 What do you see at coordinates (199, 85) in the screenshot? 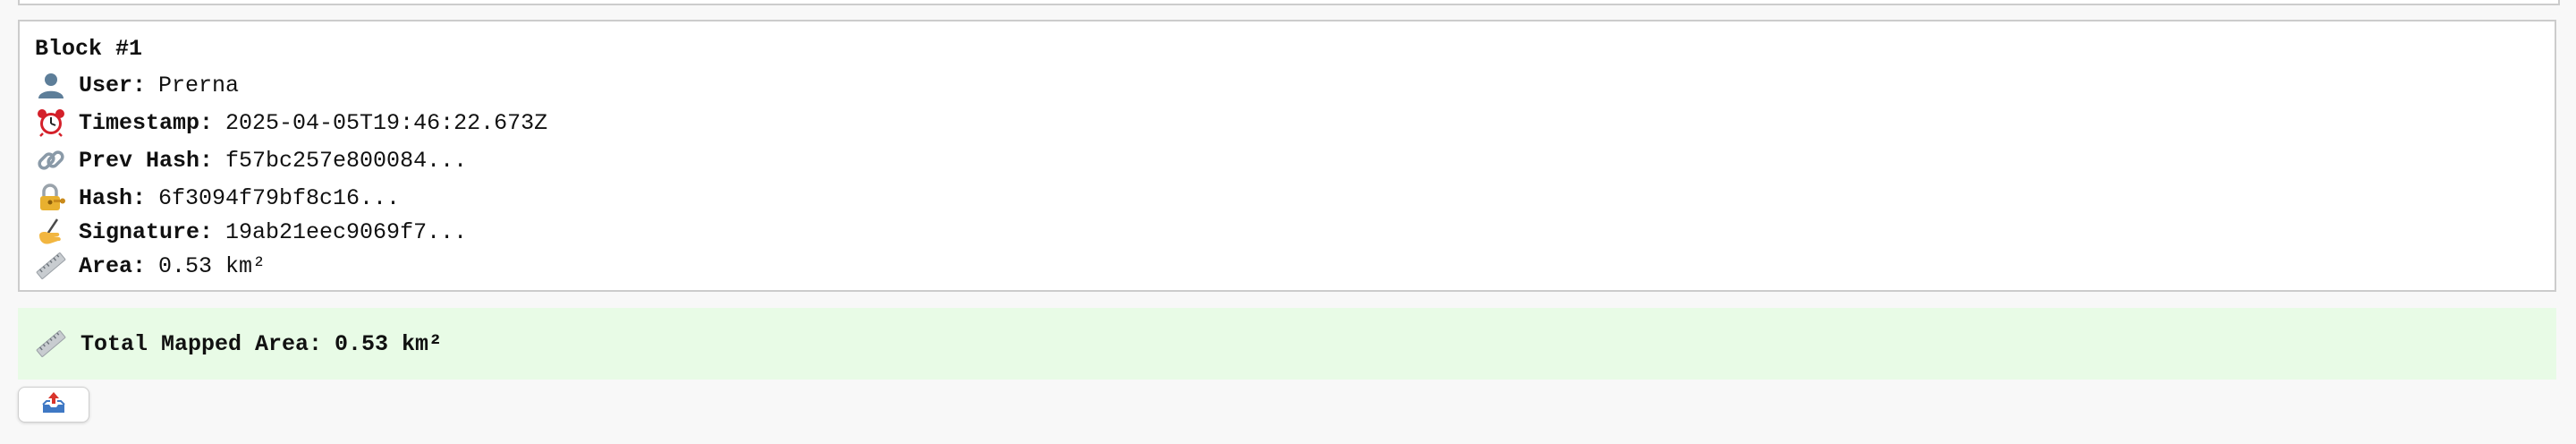
I see `user-value: Prerna` at bounding box center [199, 85].